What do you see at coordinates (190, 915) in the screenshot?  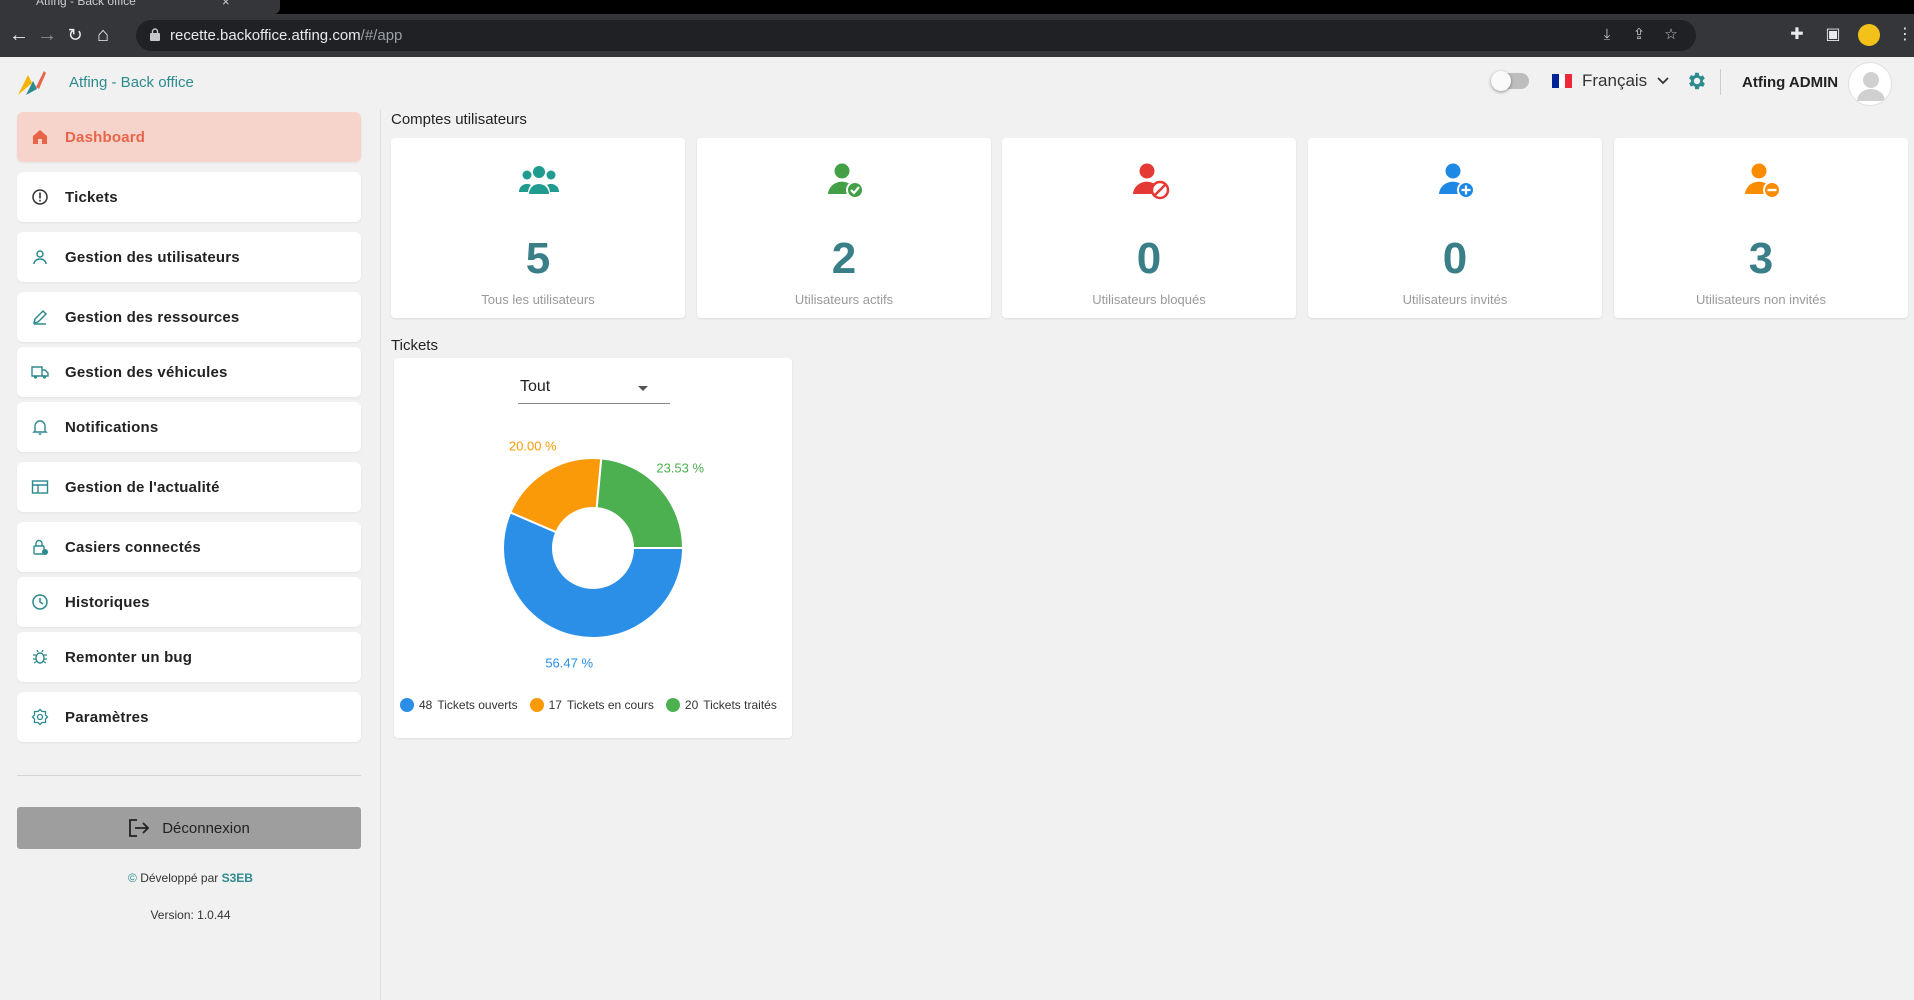 I see `app-version: Version: 1.0.44` at bounding box center [190, 915].